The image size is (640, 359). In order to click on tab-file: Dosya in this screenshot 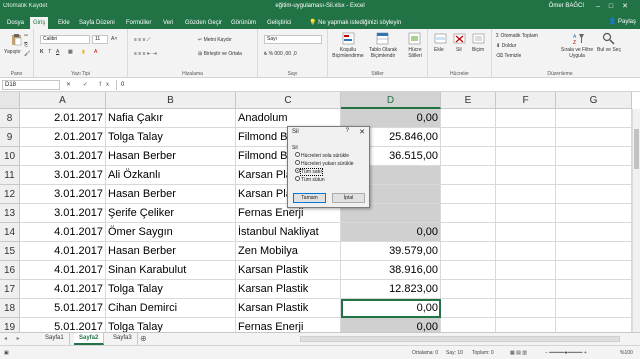, I will do `click(15, 23)`.